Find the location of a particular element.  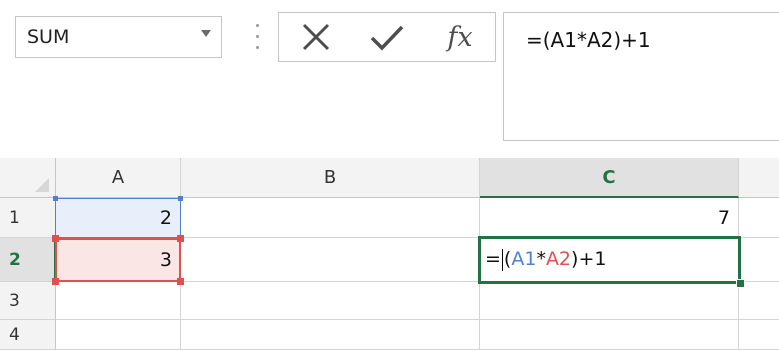

cell-a3 is located at coordinates (118, 301).